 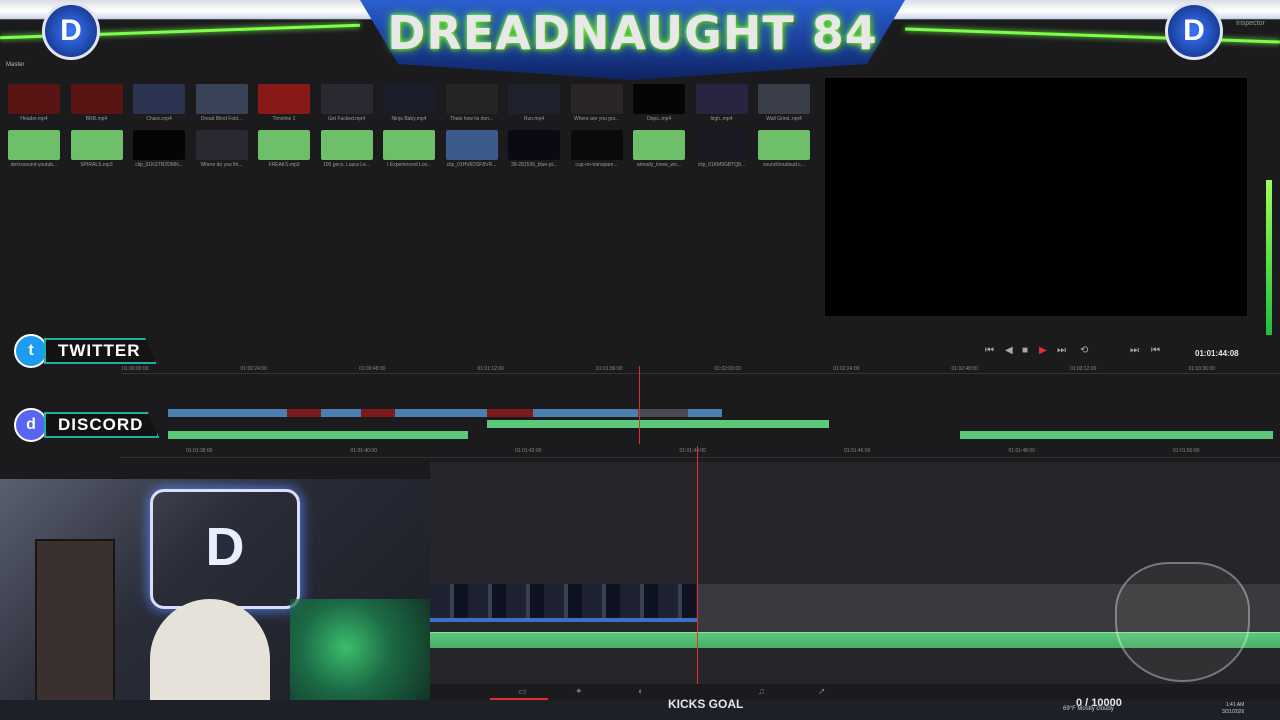 I want to click on fairlight-page-icon: ♫, so click(x=761, y=691).